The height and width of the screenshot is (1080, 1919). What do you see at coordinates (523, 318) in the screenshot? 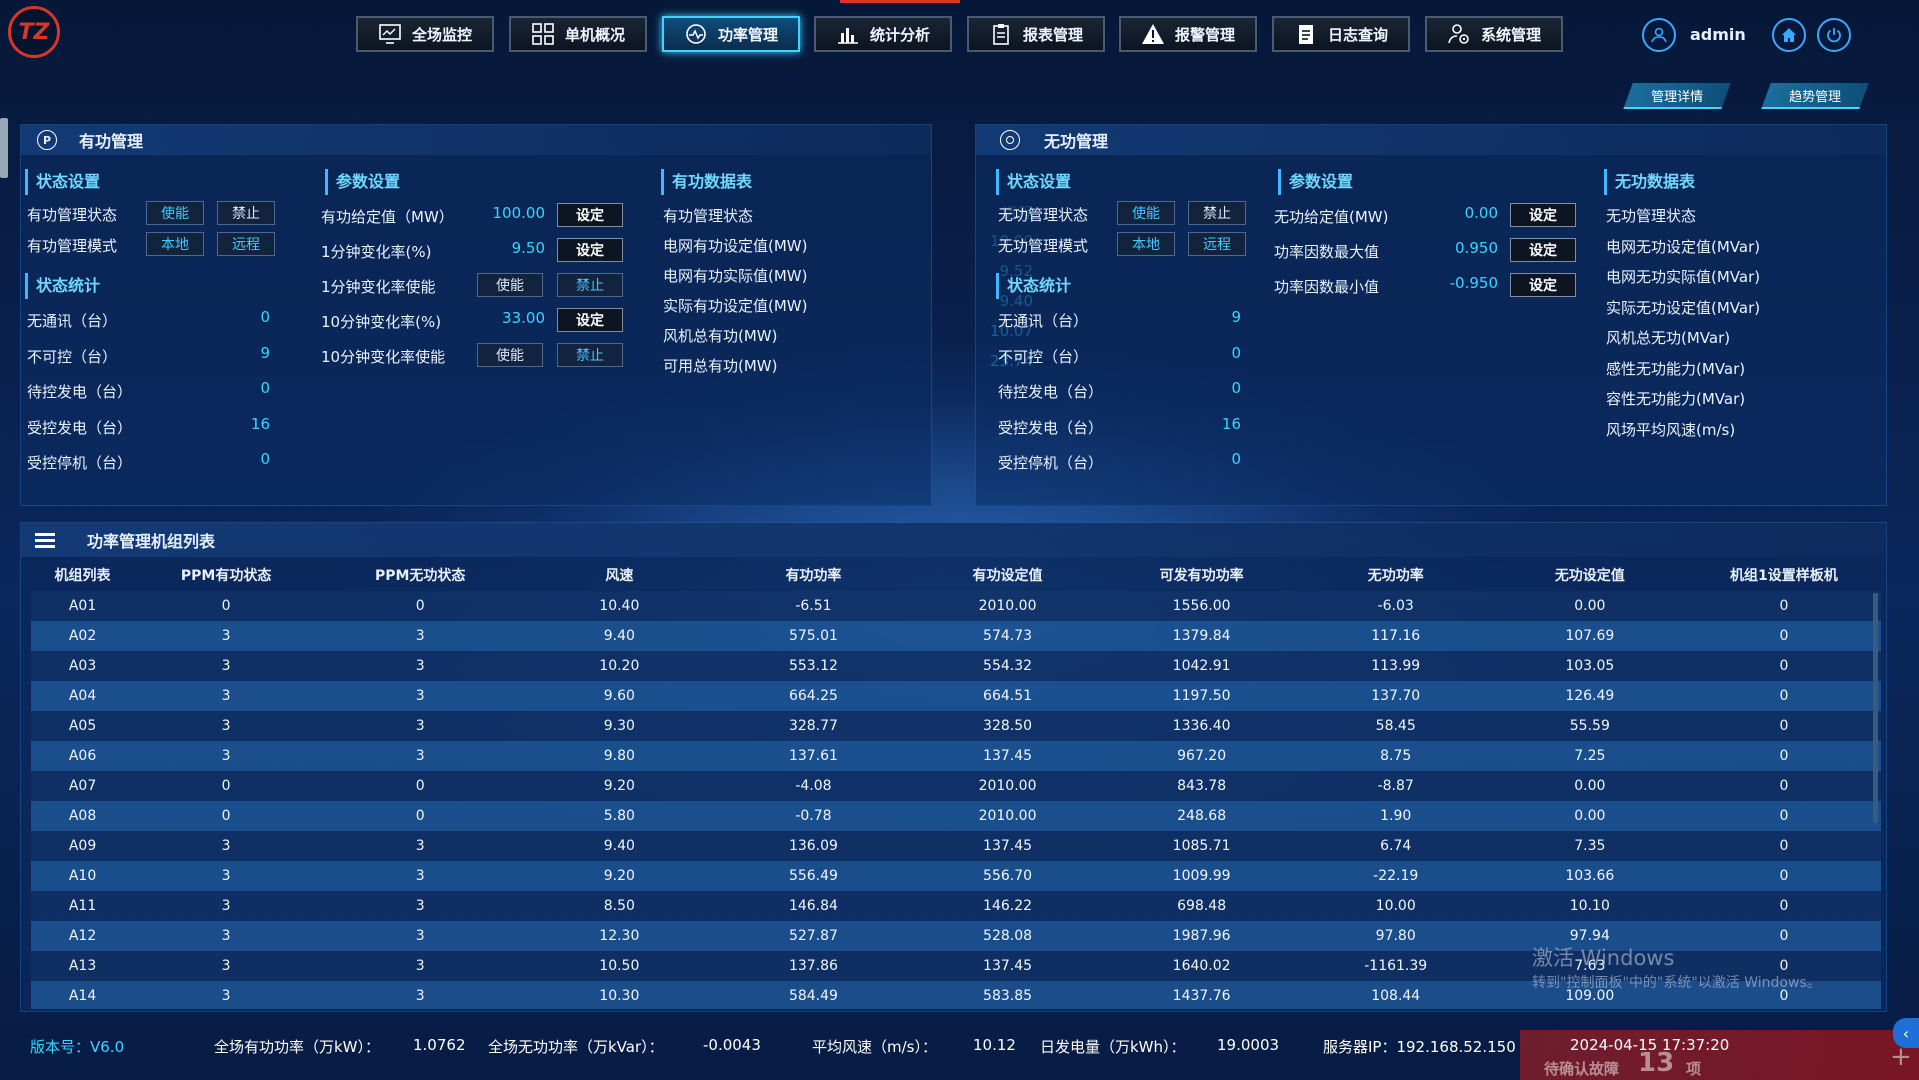
I see `param-value: 33.00` at bounding box center [523, 318].